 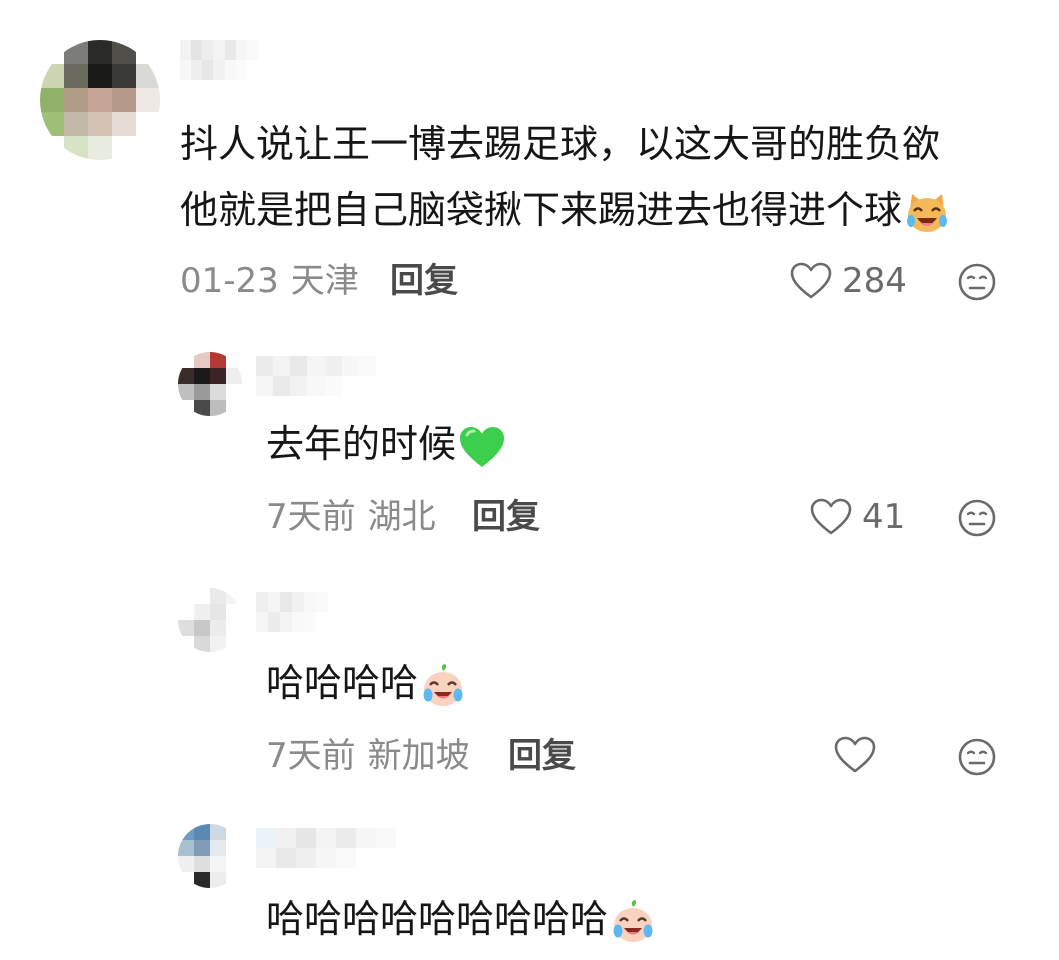 I want to click on comment-text-line: 去年的时候, so click(x=386, y=444).